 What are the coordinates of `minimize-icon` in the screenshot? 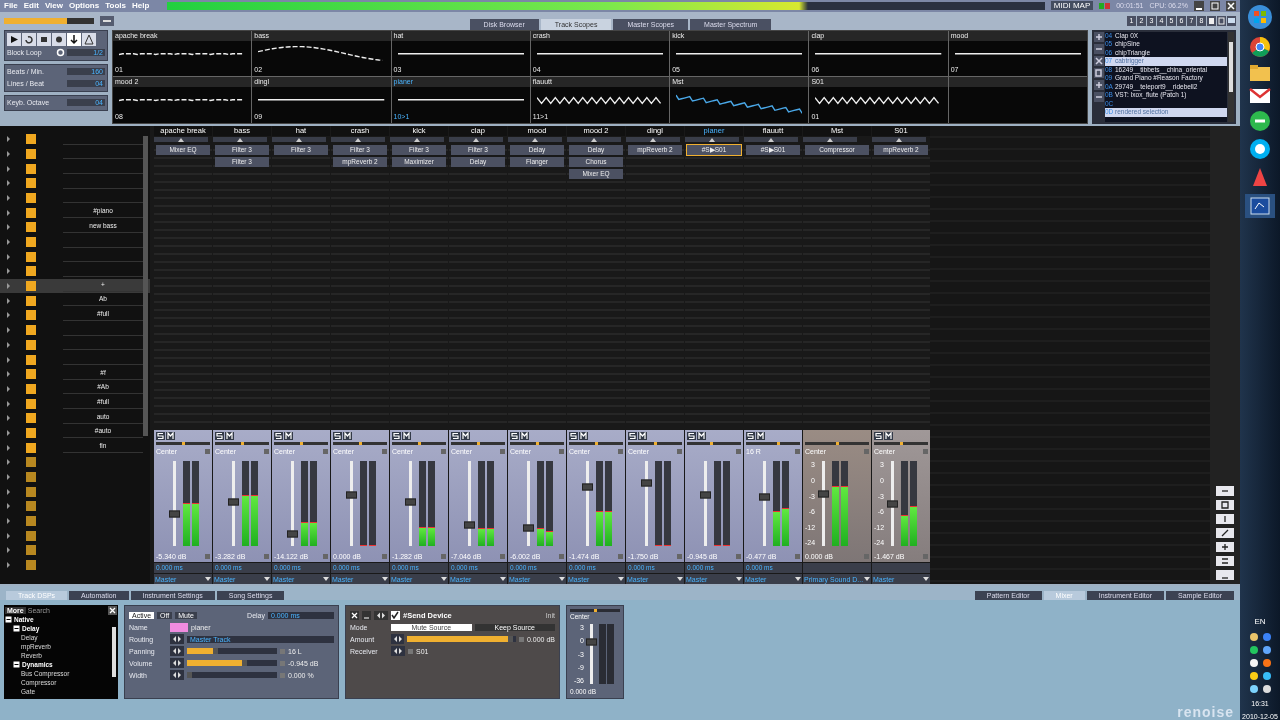 It's located at (366, 615).